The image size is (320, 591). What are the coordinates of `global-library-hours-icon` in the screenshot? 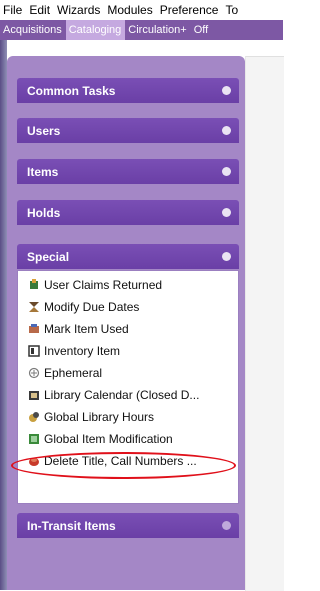 It's located at (34, 417).